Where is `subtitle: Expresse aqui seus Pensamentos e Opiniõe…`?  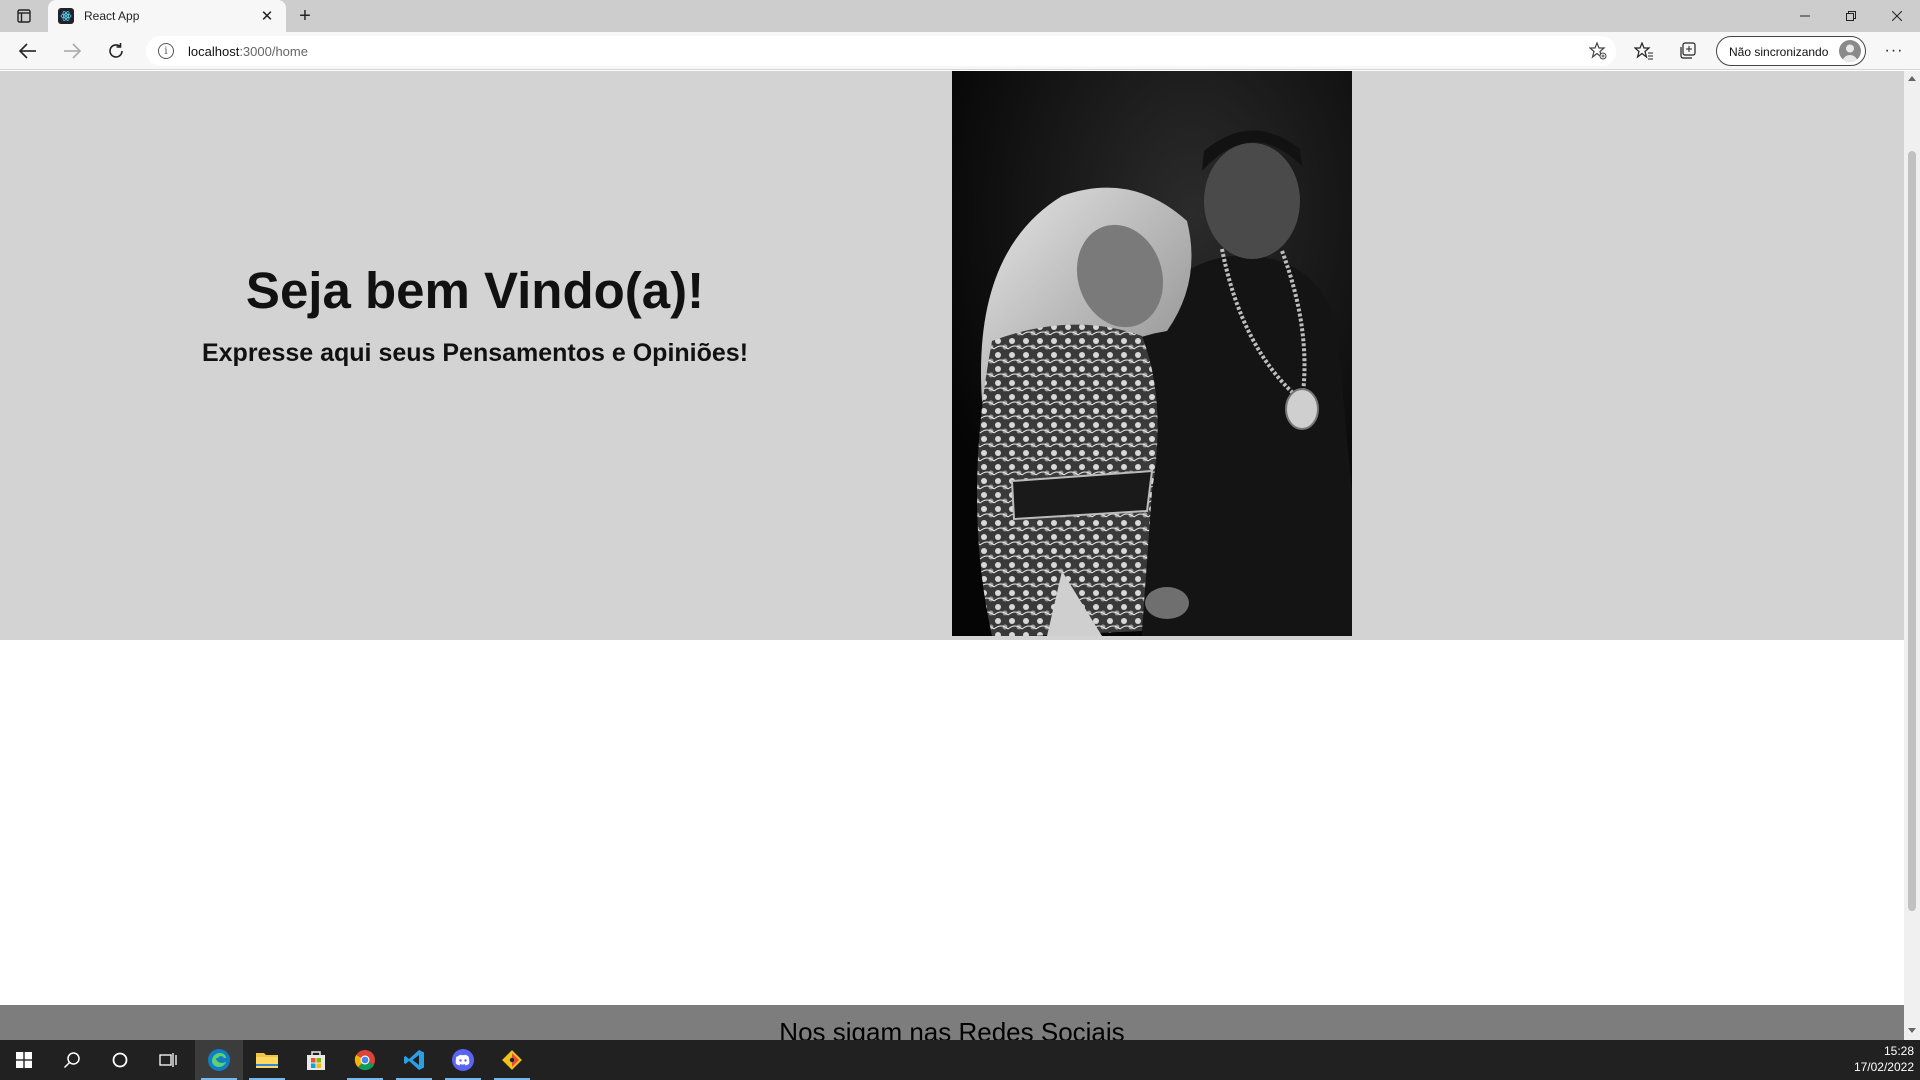 subtitle: Expresse aqui seus Pensamentos e Opiniõe… is located at coordinates (475, 353).